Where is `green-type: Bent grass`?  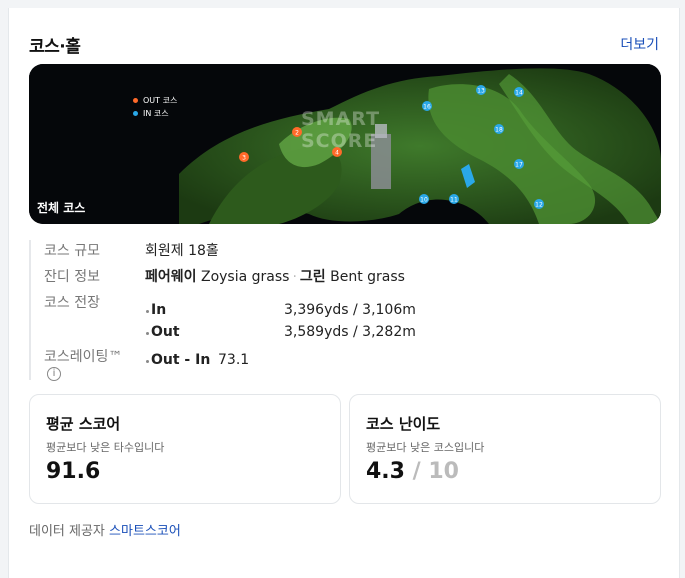 green-type: Bent grass is located at coordinates (367, 277).